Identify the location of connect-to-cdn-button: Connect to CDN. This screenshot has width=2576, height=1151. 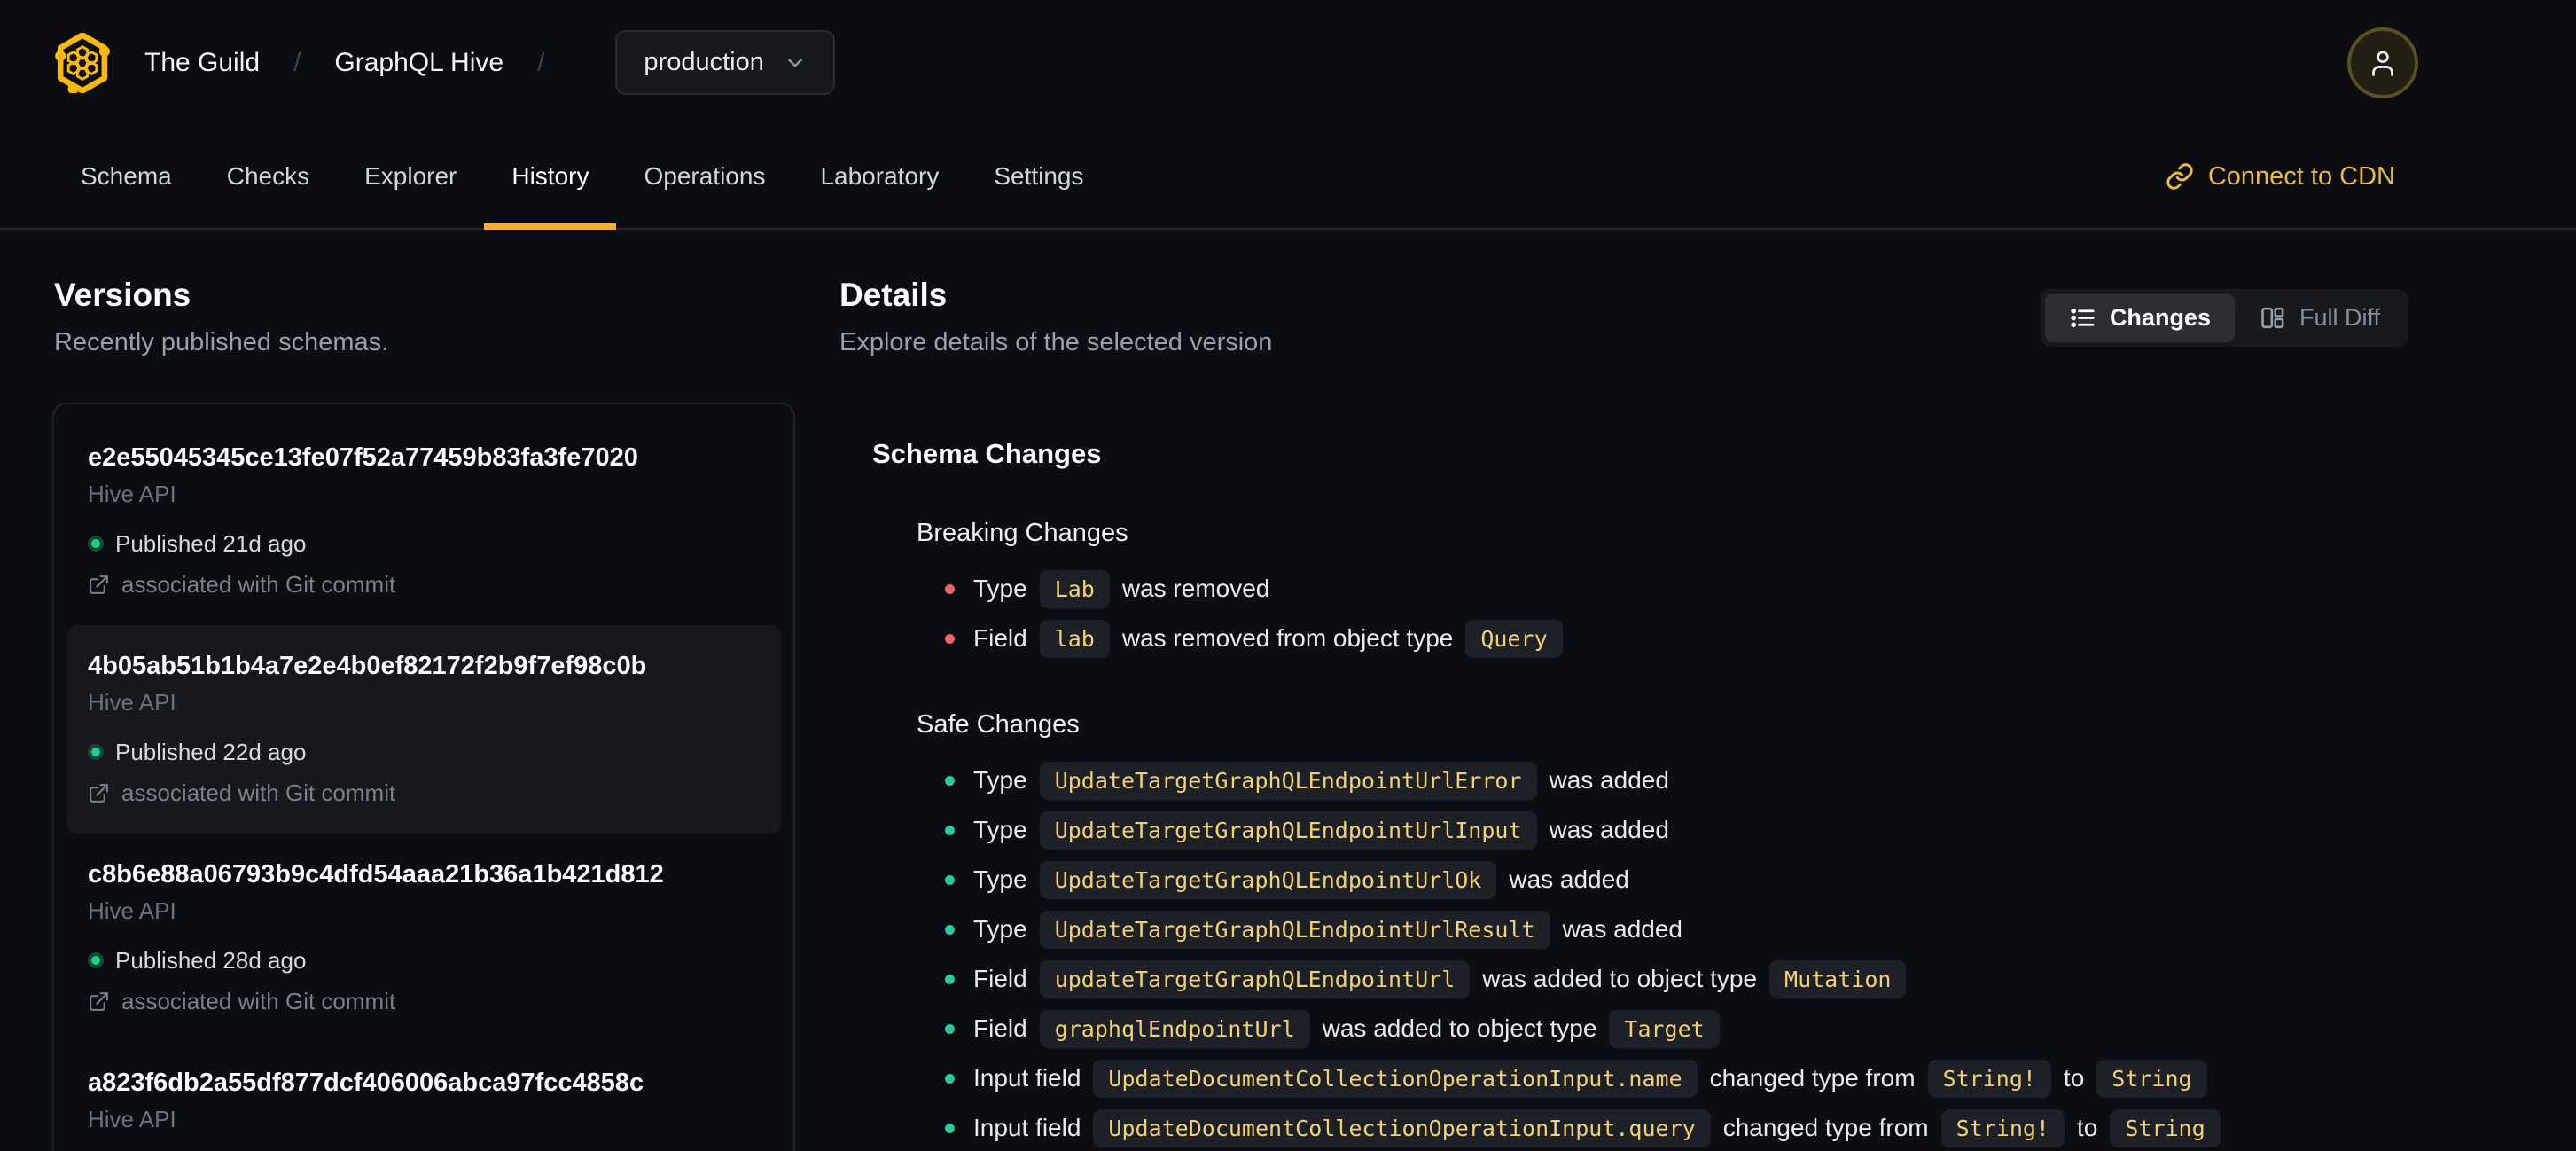
(2280, 176).